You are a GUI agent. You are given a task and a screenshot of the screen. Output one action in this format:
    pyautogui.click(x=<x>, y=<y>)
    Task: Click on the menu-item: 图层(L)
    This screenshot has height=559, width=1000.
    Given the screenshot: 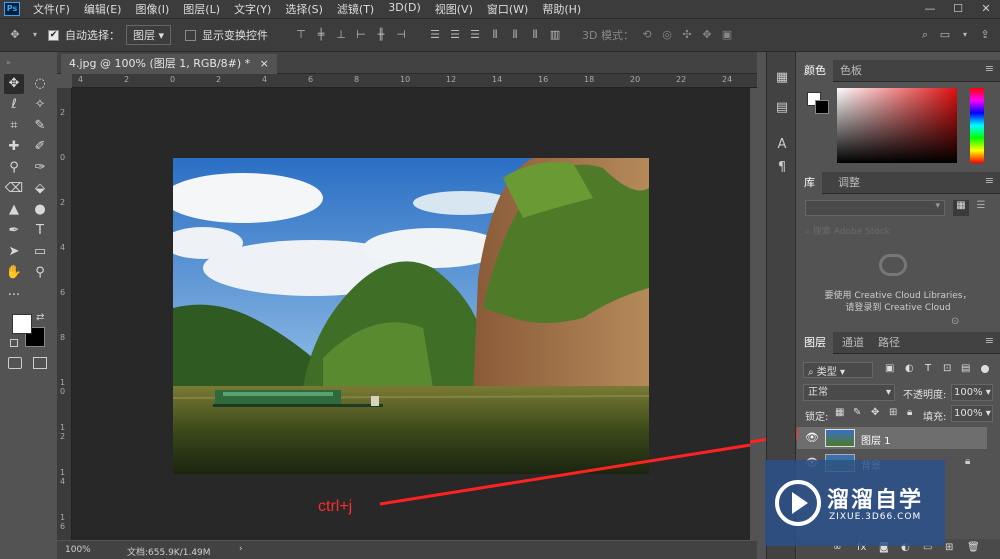 What is the action you would take?
    pyautogui.click(x=201, y=9)
    